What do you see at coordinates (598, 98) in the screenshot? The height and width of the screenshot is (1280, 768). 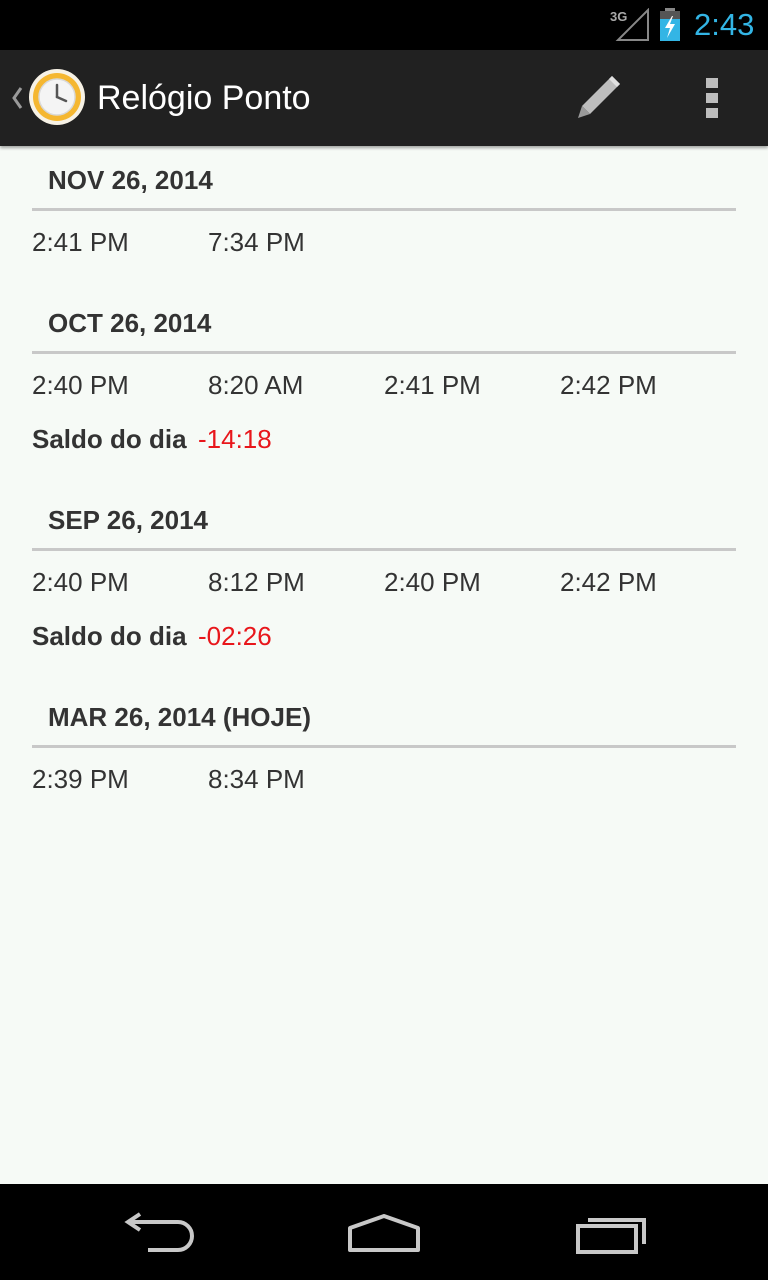 I see `pencil-icon` at bounding box center [598, 98].